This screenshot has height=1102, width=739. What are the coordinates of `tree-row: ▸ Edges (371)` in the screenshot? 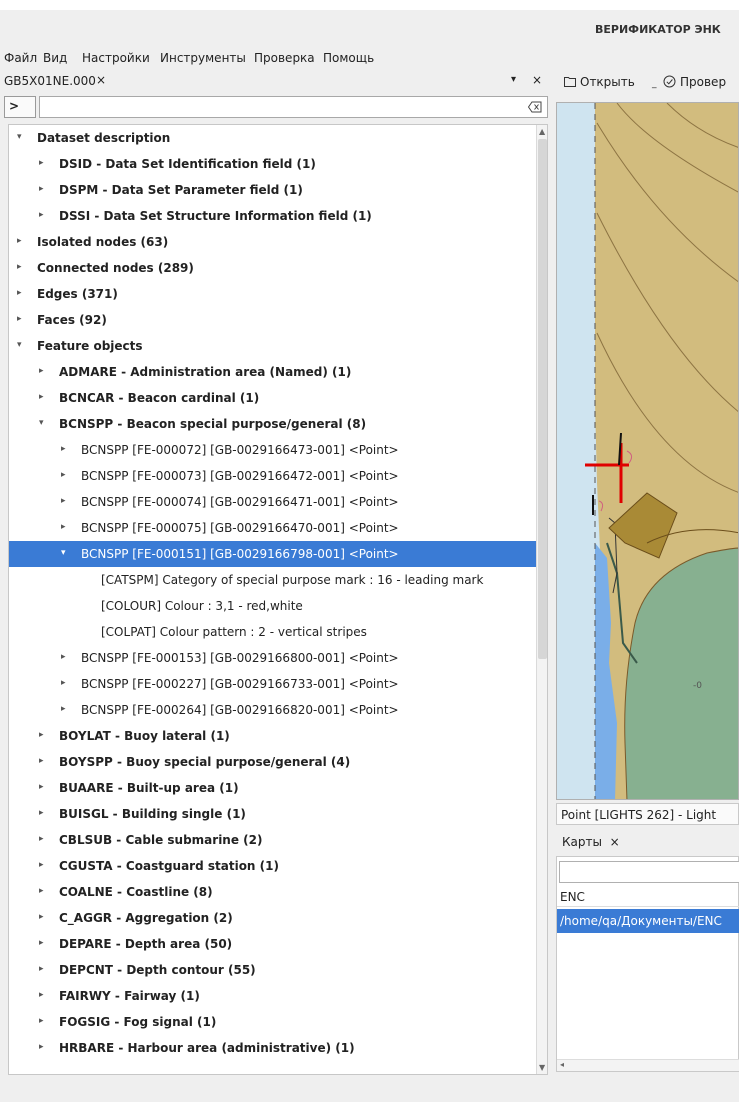 It's located at (272, 294).